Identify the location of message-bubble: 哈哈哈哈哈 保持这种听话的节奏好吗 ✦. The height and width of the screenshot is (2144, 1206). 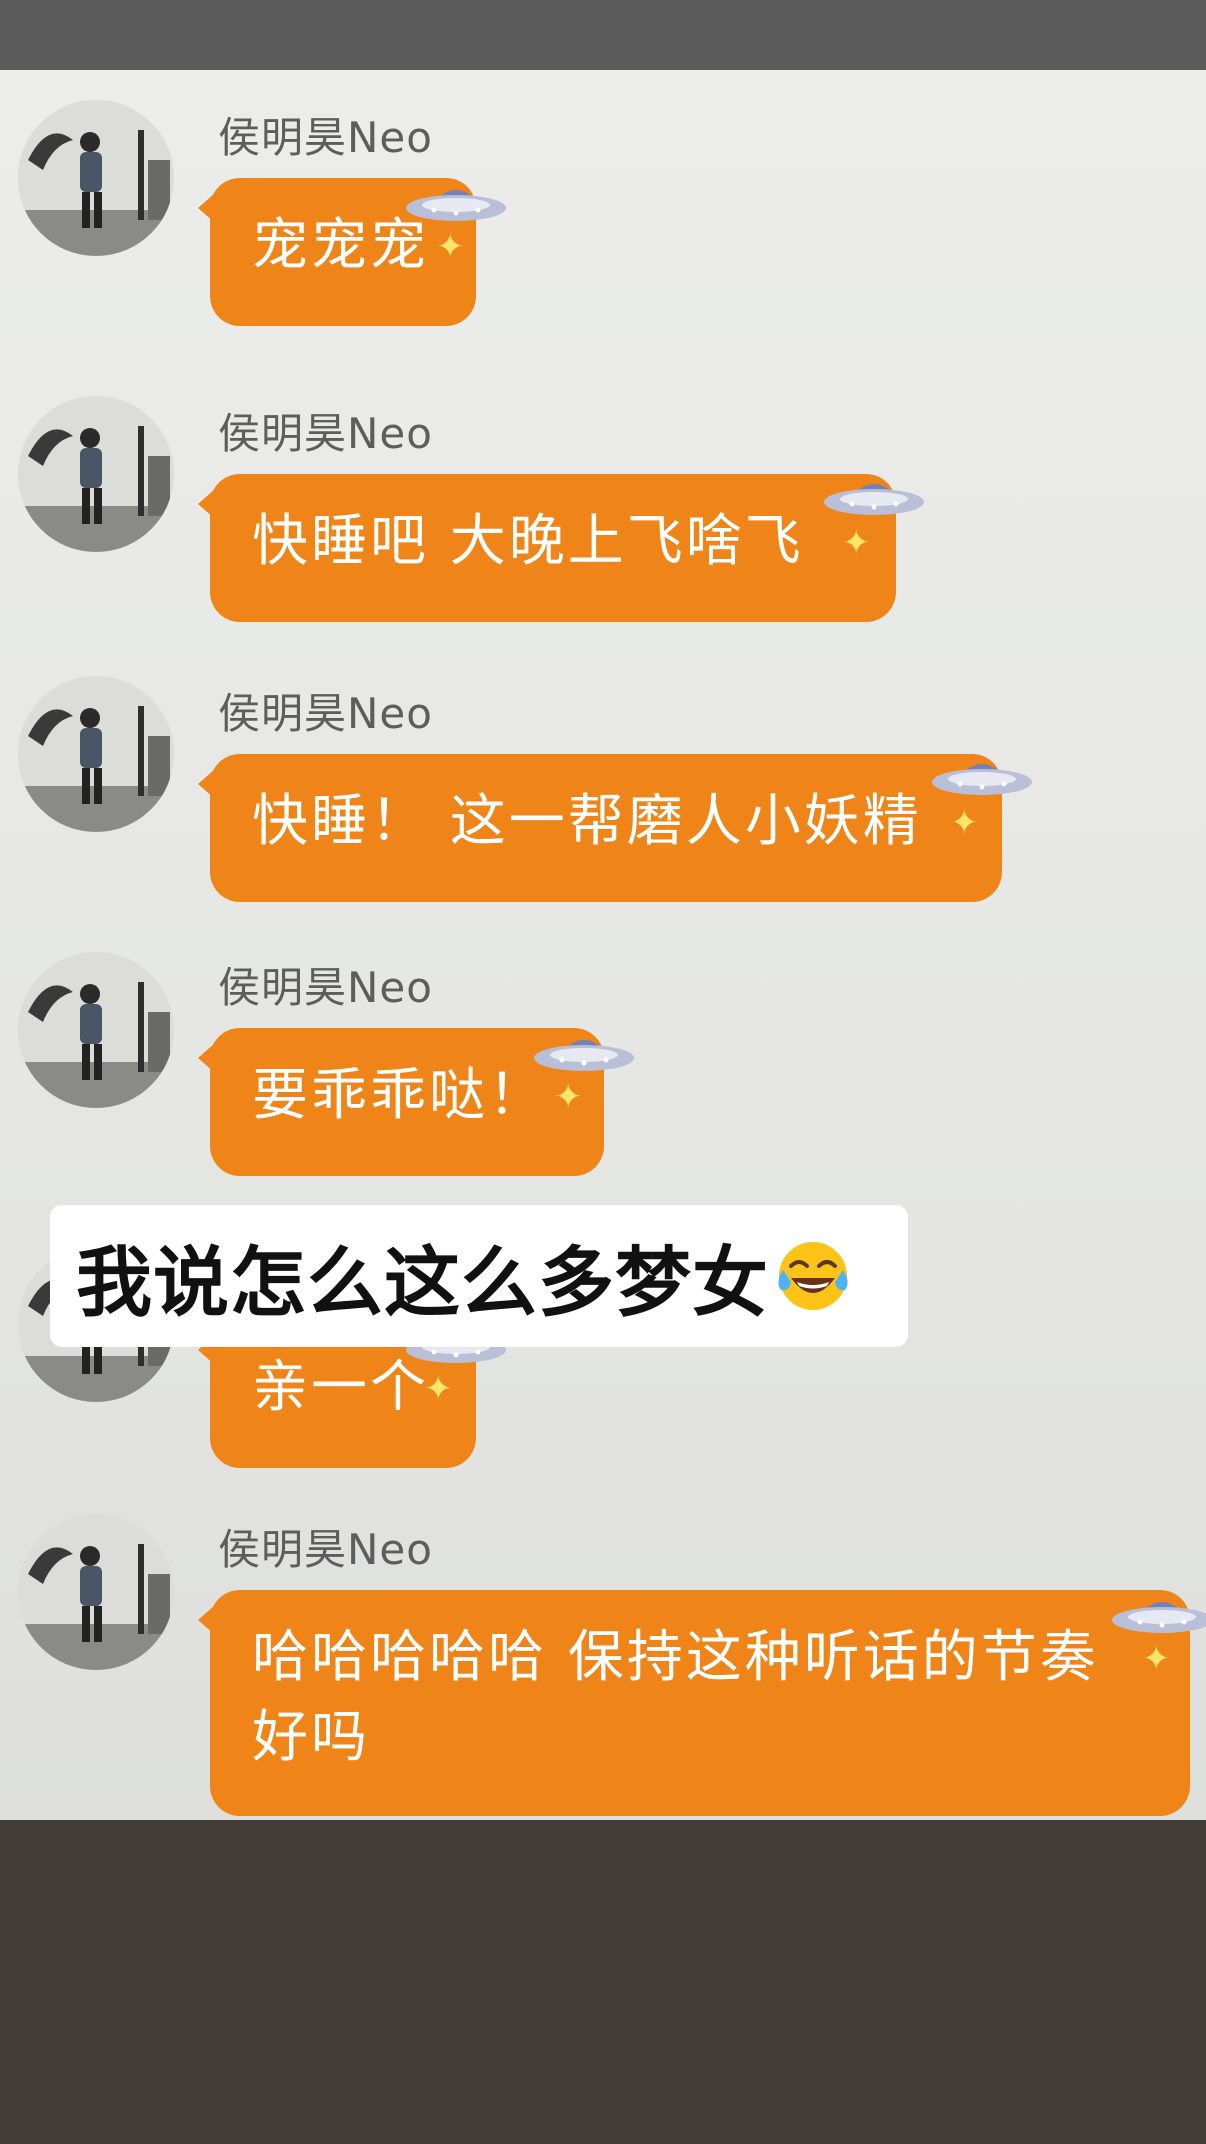
(694, 1703).